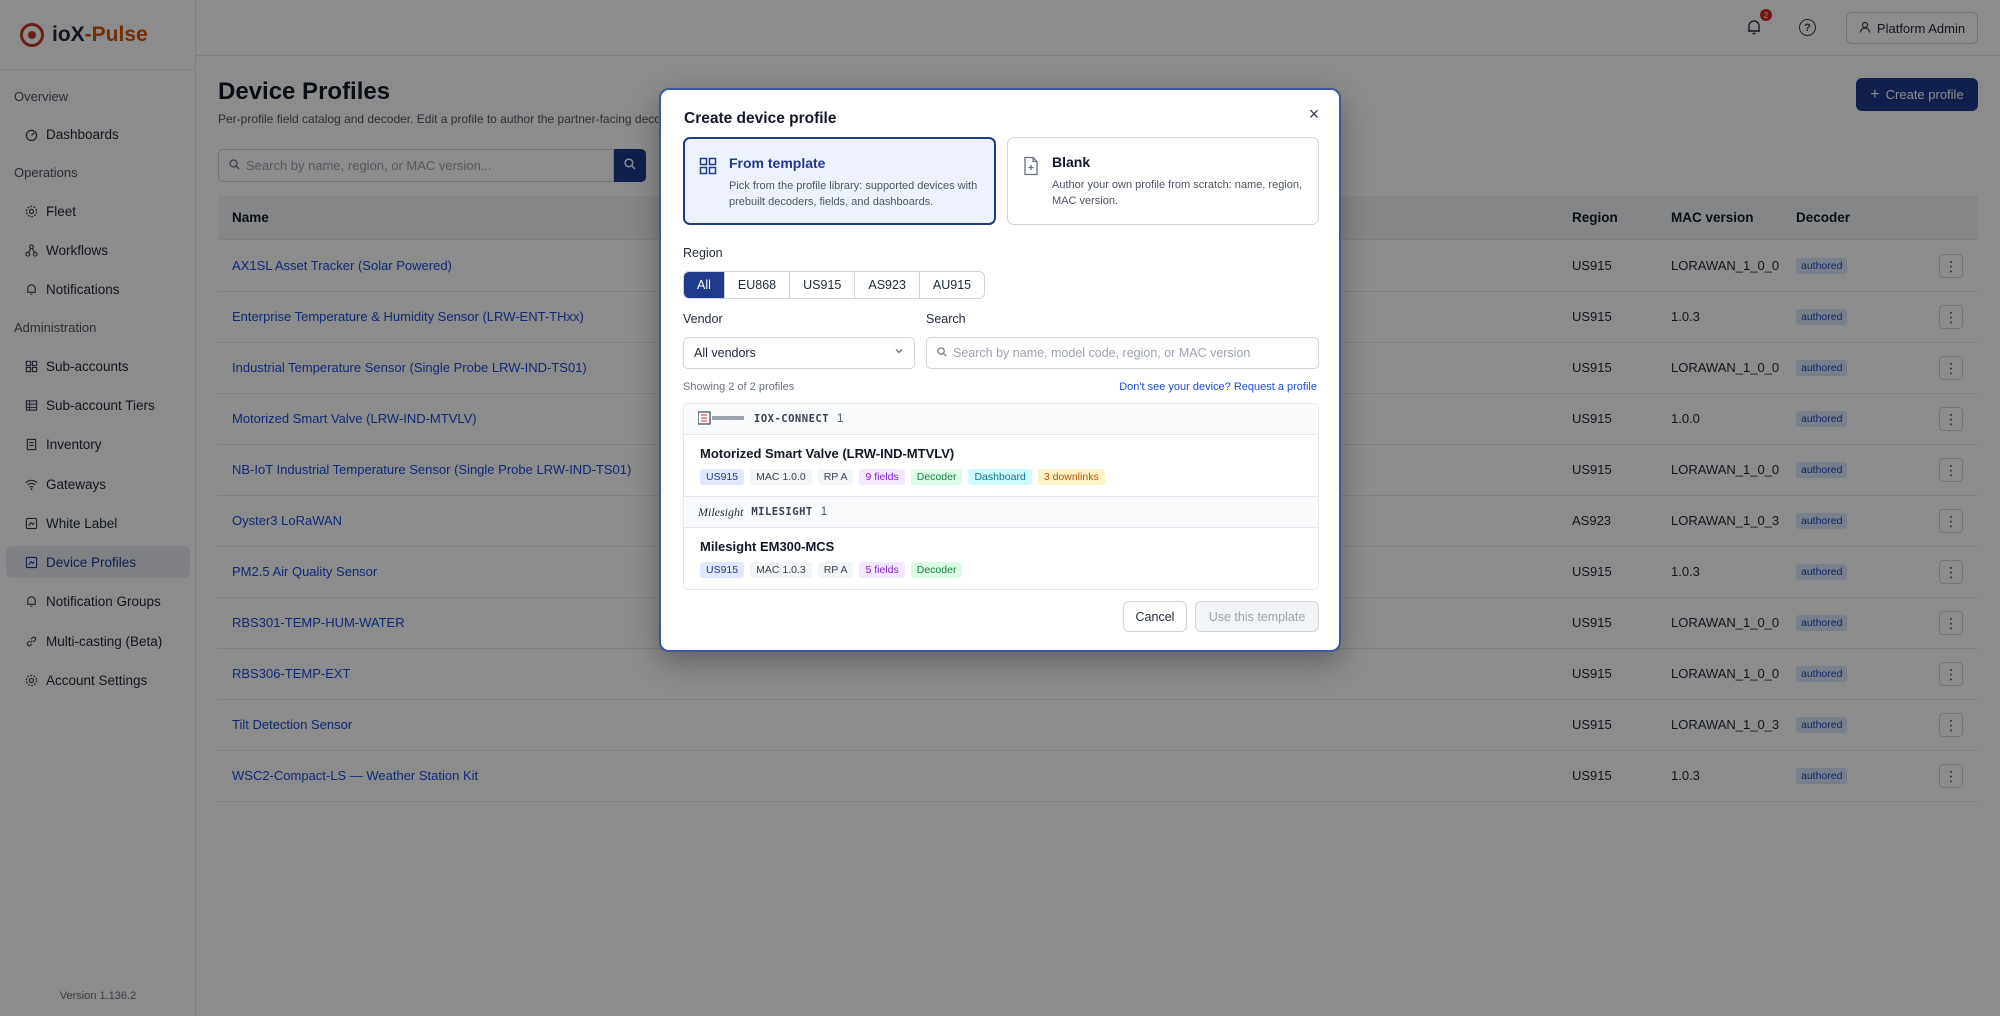  What do you see at coordinates (725, 353) in the screenshot?
I see `vendor-select-value: All vendors` at bounding box center [725, 353].